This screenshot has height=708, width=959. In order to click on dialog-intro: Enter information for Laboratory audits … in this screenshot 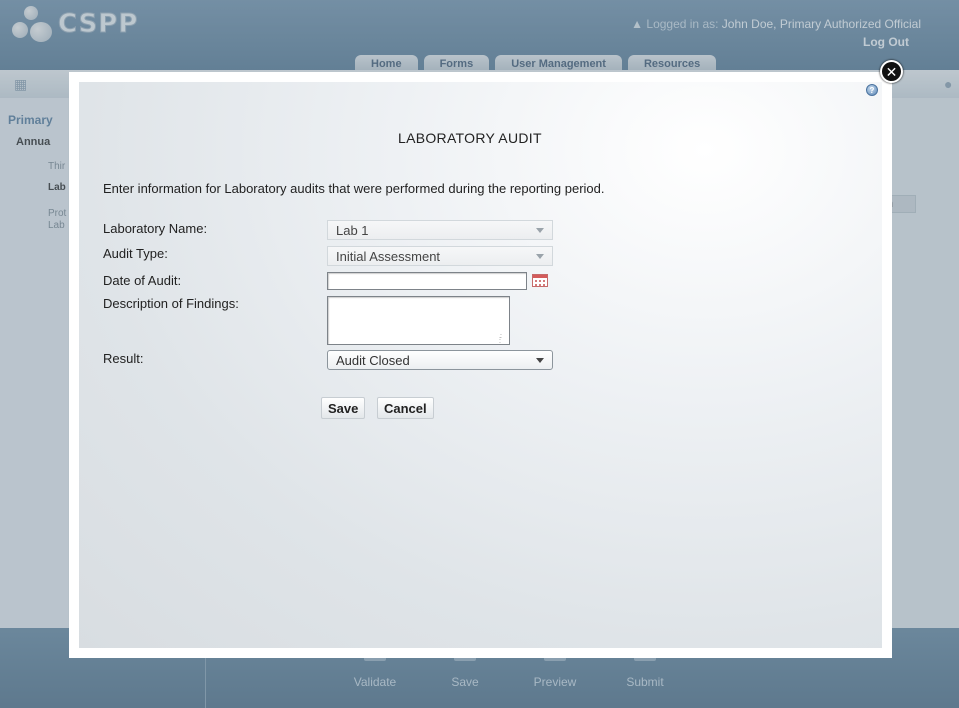, I will do `click(354, 188)`.